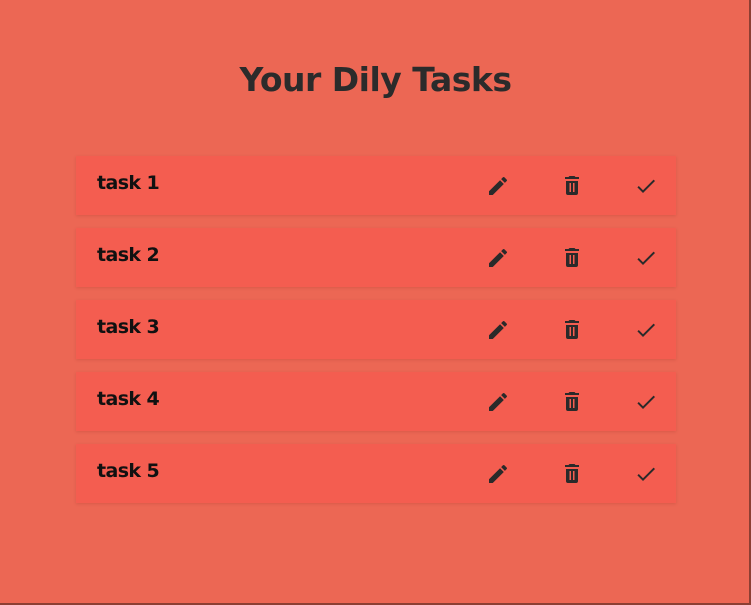 Image resolution: width=751 pixels, height=605 pixels. What do you see at coordinates (128, 471) in the screenshot?
I see `task-label: task 5` at bounding box center [128, 471].